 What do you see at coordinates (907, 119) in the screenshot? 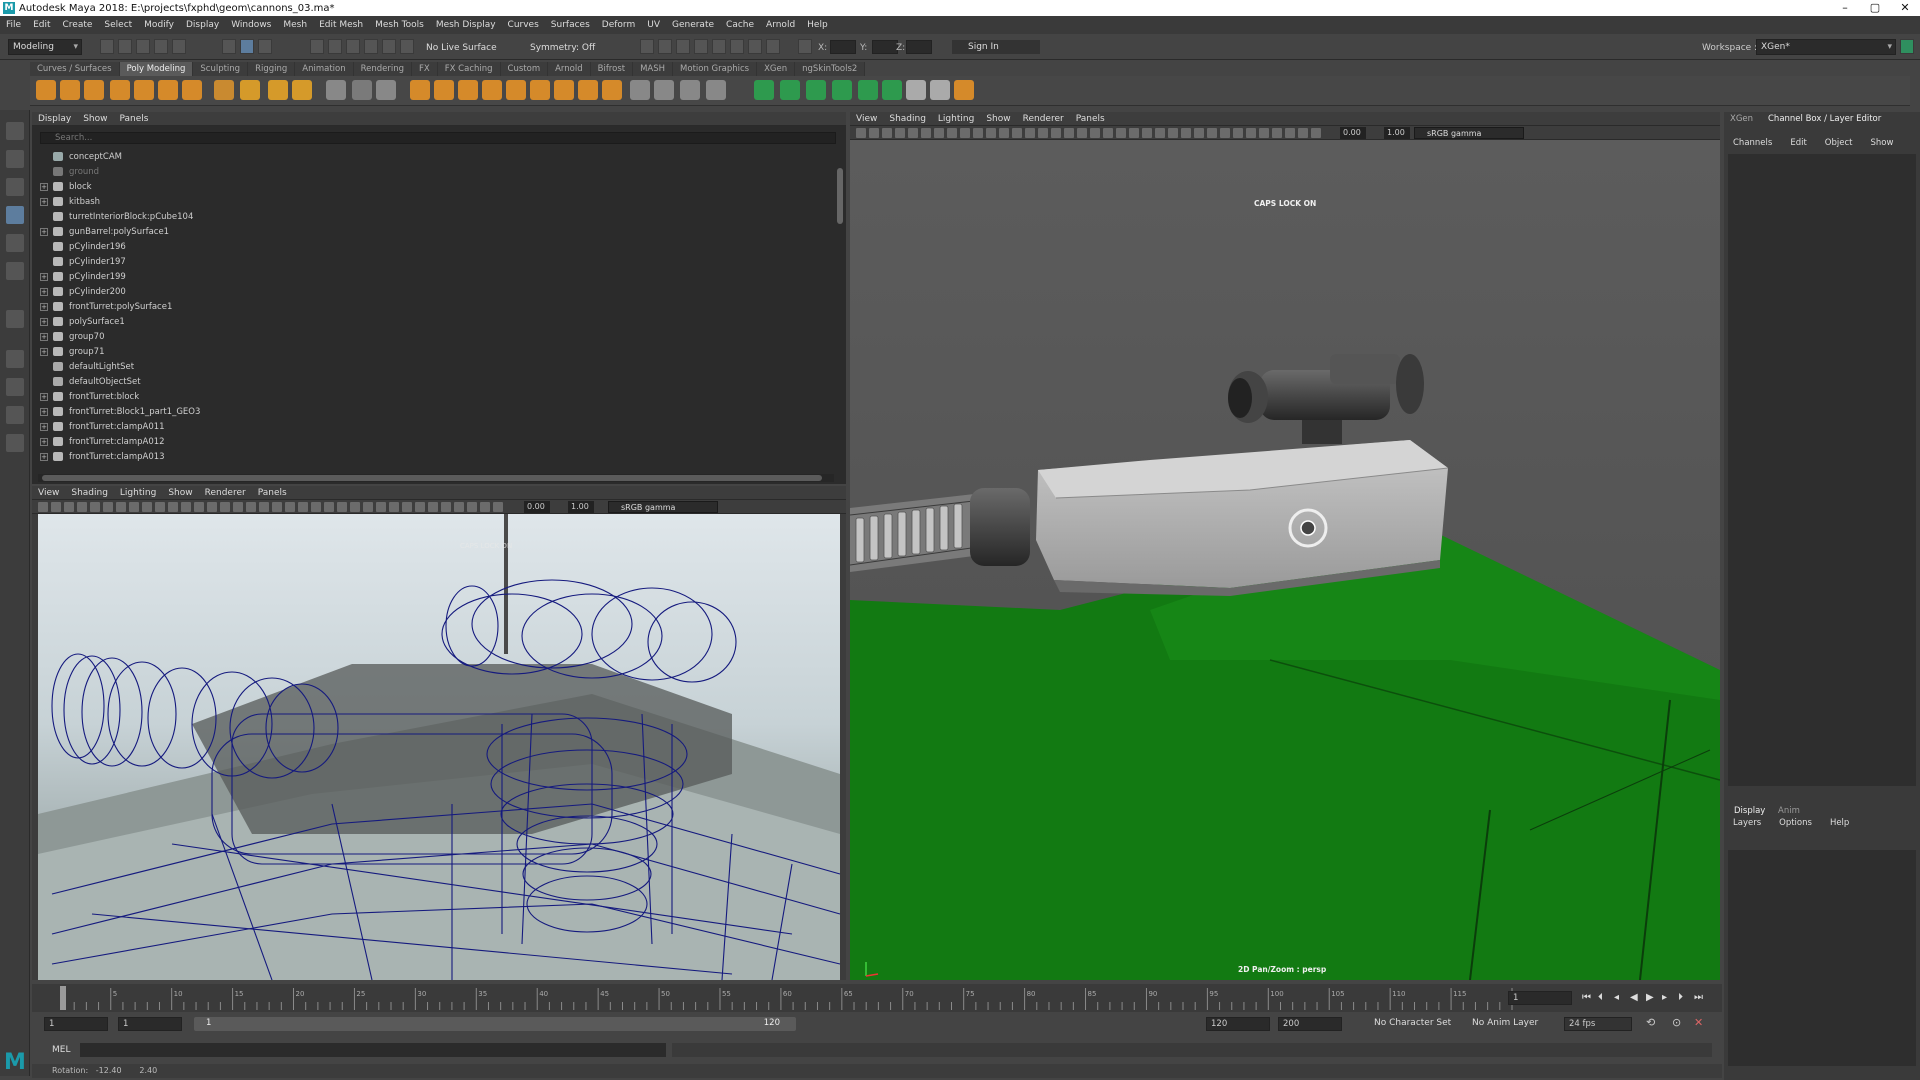
I see `perspective-viewport-menu-shading: Shading` at bounding box center [907, 119].